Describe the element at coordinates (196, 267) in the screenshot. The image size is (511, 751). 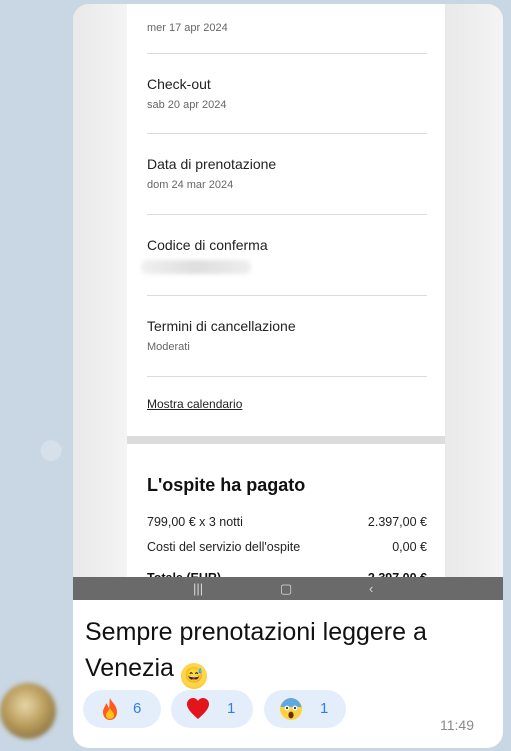
I see `redacted-confirmation-code` at that location.